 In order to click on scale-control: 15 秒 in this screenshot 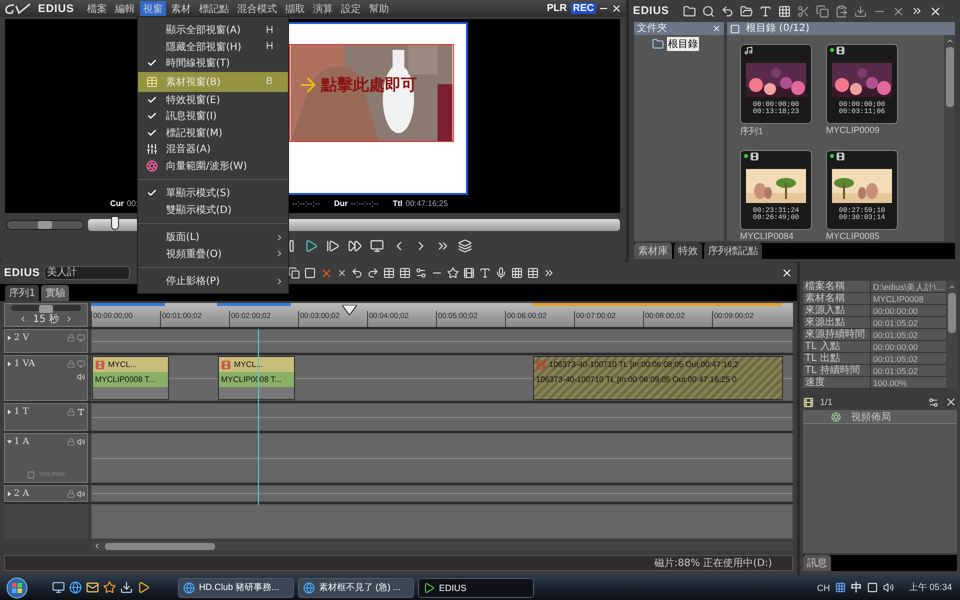, I will do `click(46, 315)`.